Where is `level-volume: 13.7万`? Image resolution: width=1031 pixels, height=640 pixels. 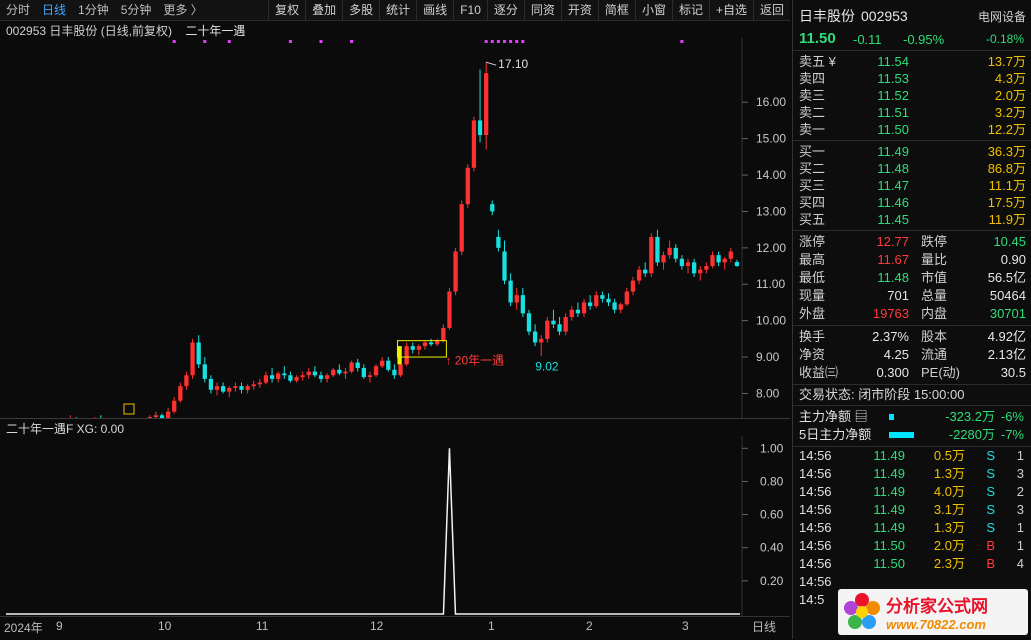 level-volume: 13.7万 is located at coordinates (1006, 61).